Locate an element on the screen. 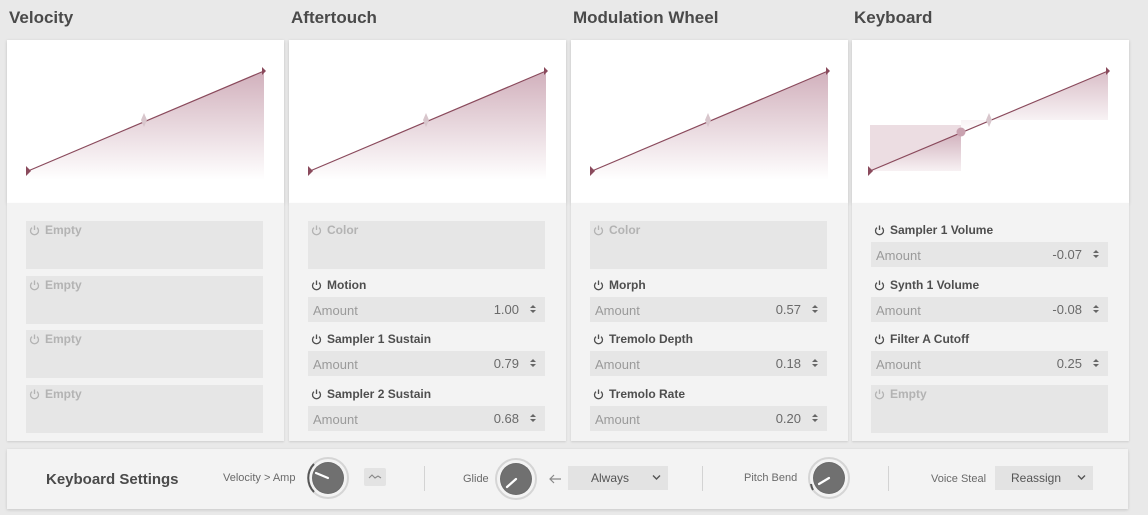 The width and height of the screenshot is (1148, 515). glide-label: Glide is located at coordinates (476, 479).